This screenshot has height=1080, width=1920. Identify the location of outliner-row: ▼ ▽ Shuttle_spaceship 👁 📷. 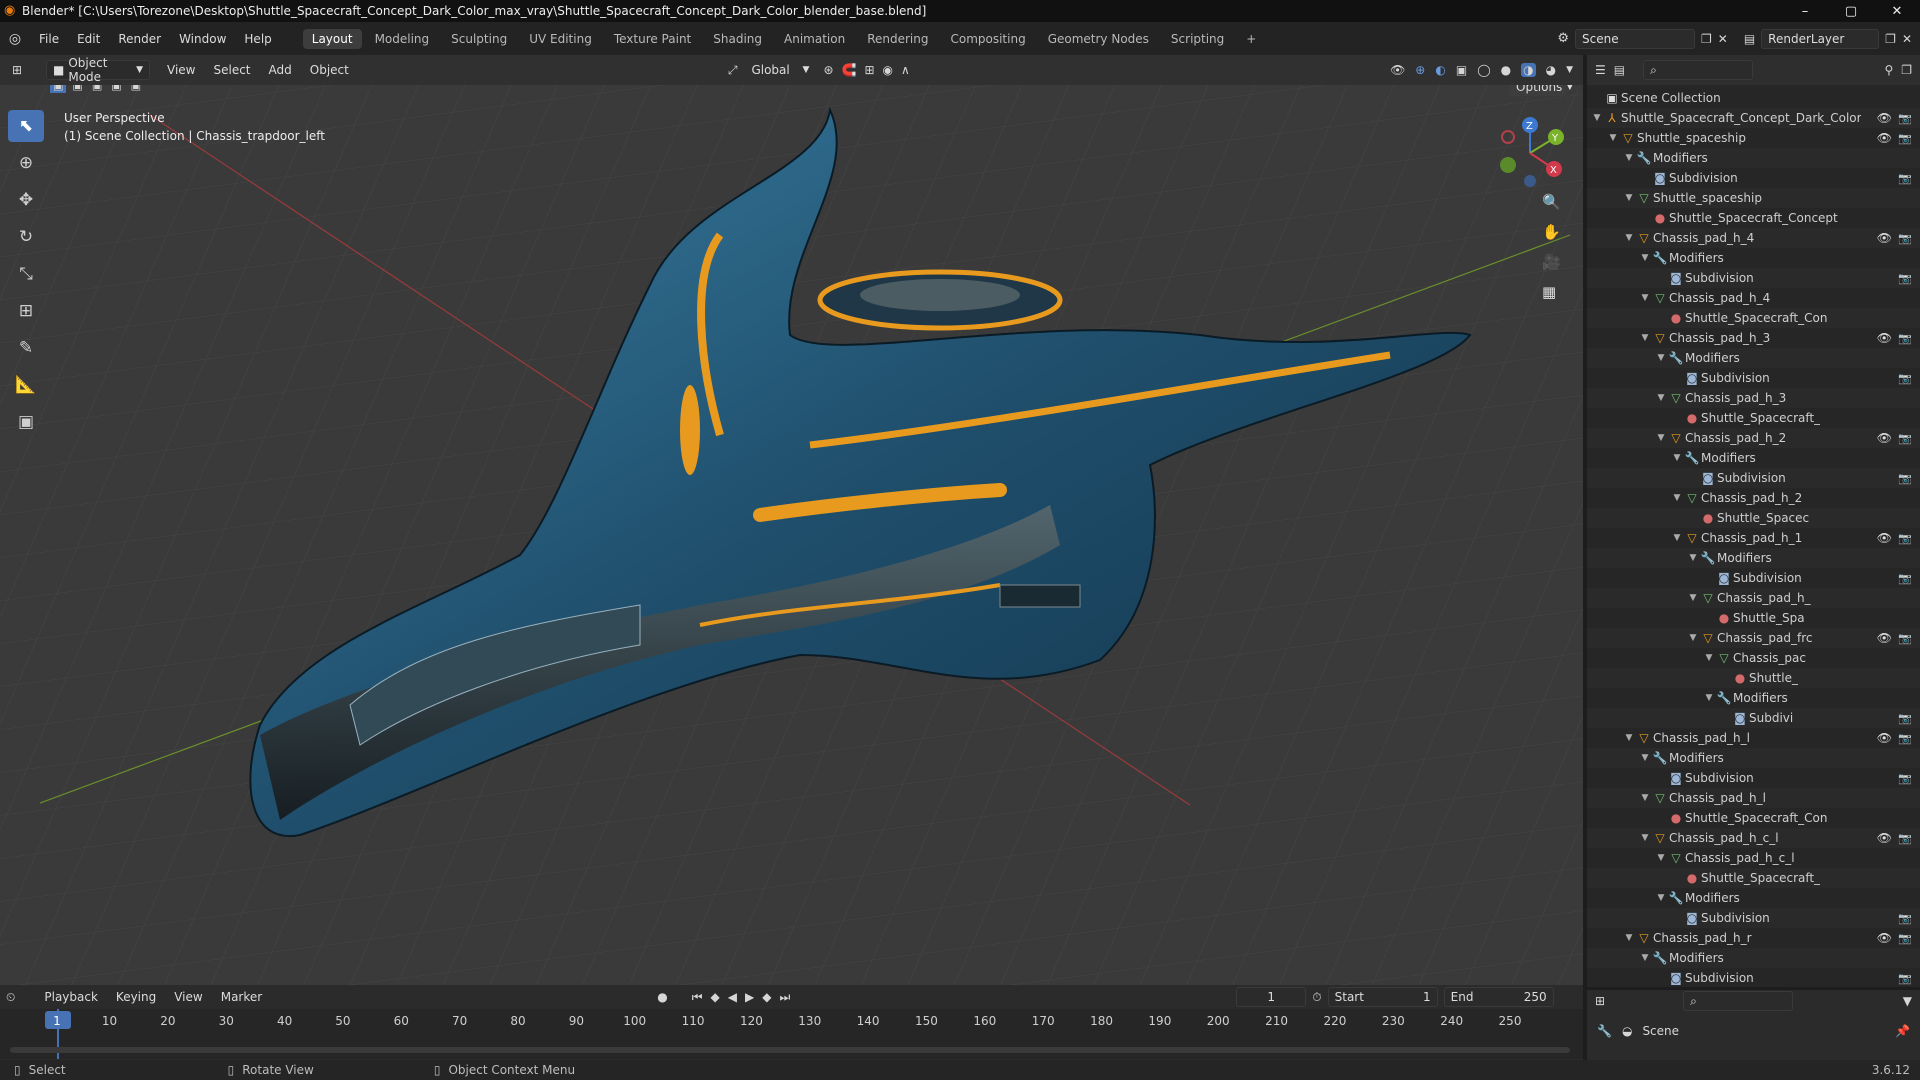
(1753, 138).